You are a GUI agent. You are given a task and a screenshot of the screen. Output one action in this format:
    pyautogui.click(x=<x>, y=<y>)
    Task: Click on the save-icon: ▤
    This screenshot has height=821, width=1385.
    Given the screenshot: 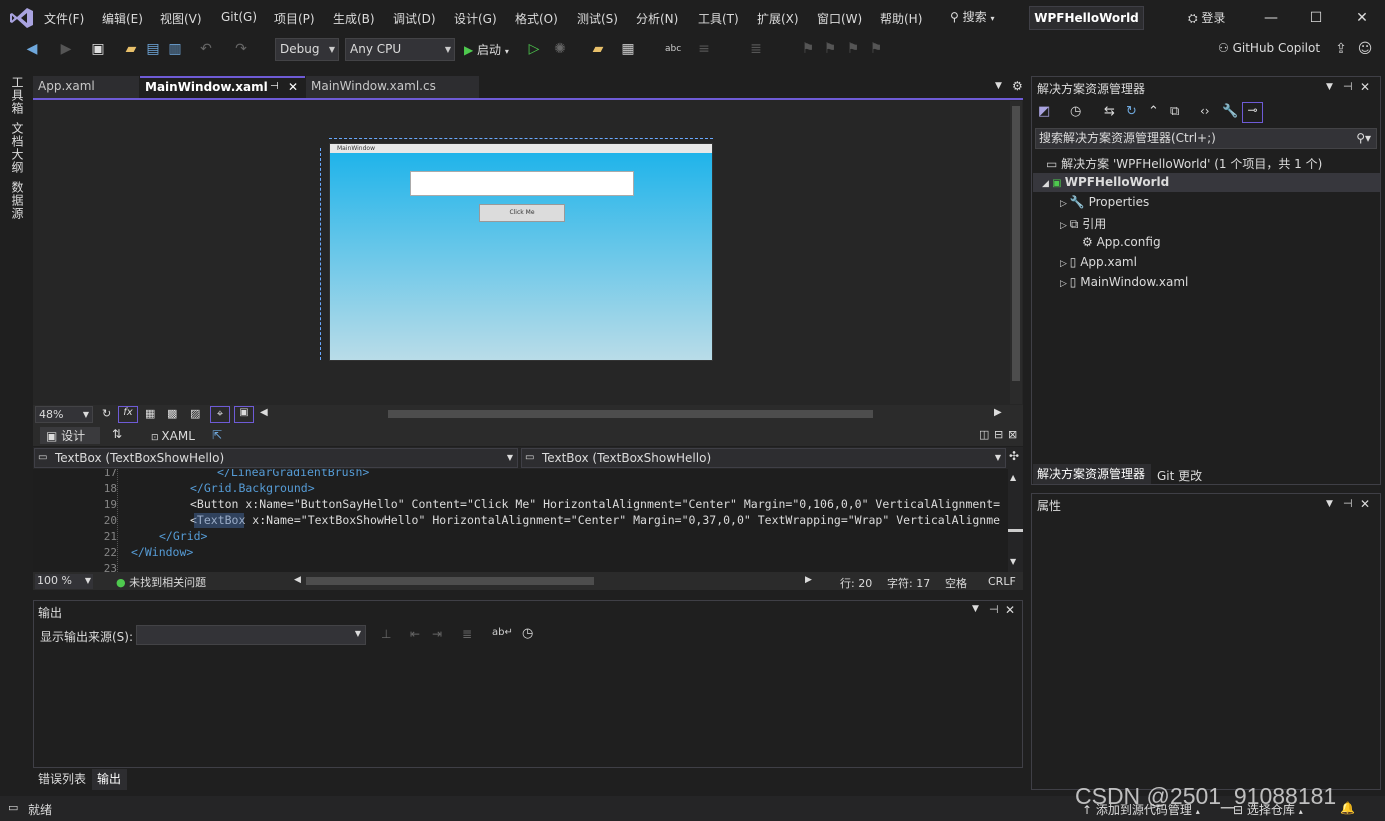 What is the action you would take?
    pyautogui.click(x=153, y=49)
    